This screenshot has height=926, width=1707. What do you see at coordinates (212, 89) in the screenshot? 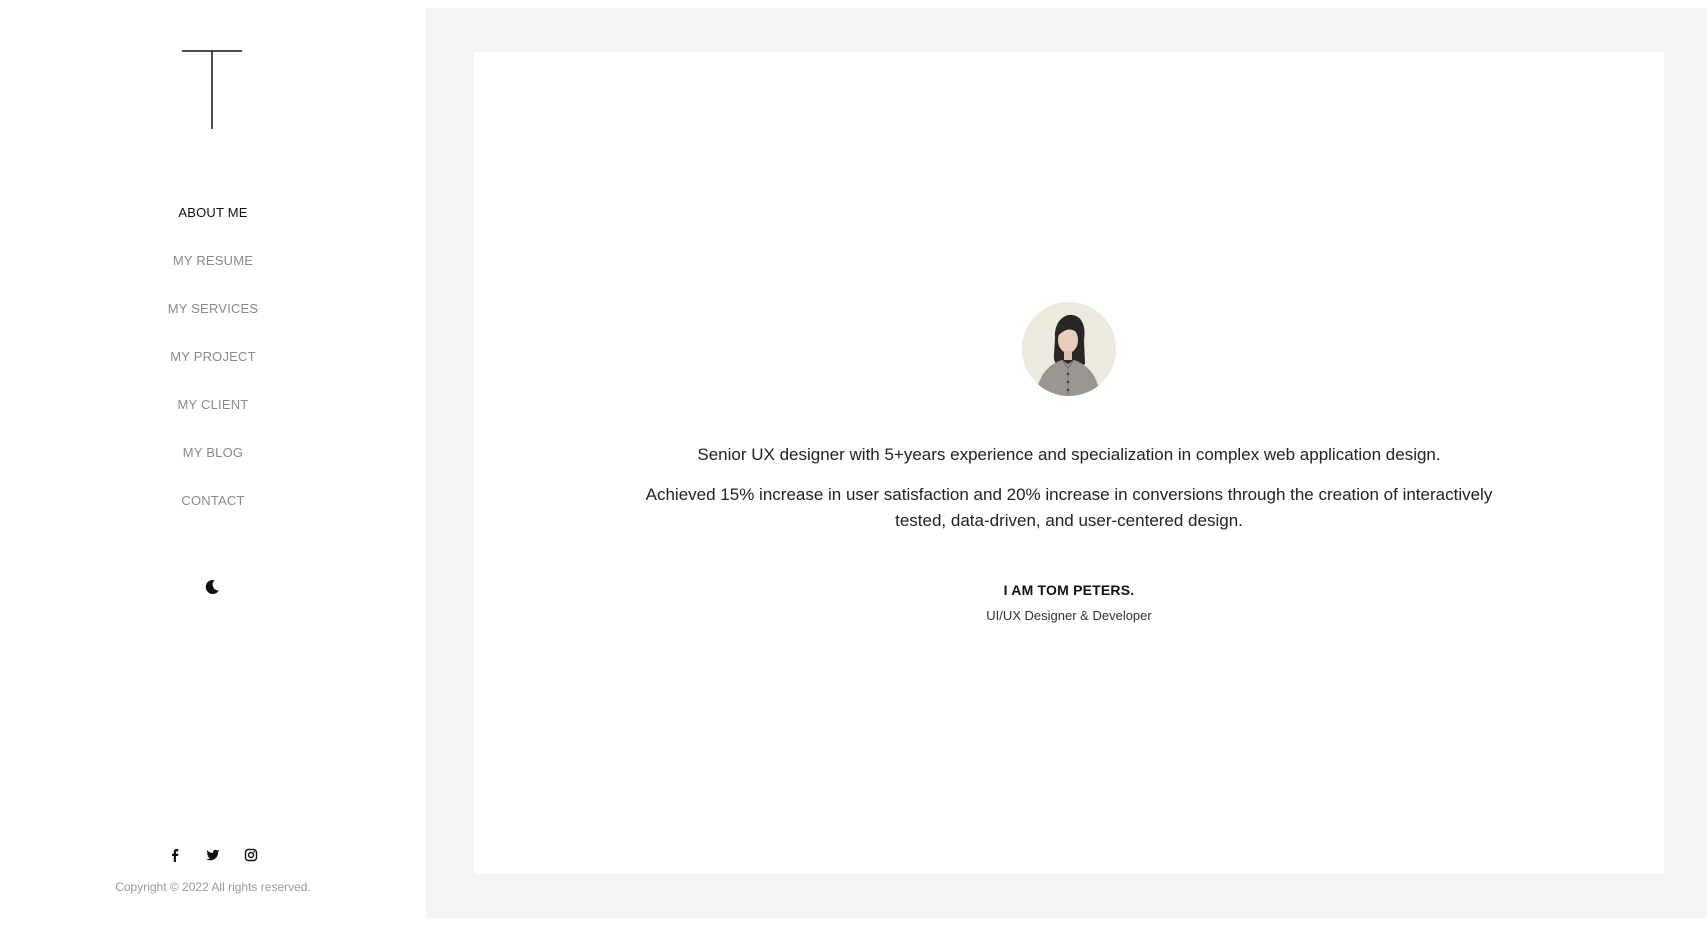
I see `logo-t-icon` at bounding box center [212, 89].